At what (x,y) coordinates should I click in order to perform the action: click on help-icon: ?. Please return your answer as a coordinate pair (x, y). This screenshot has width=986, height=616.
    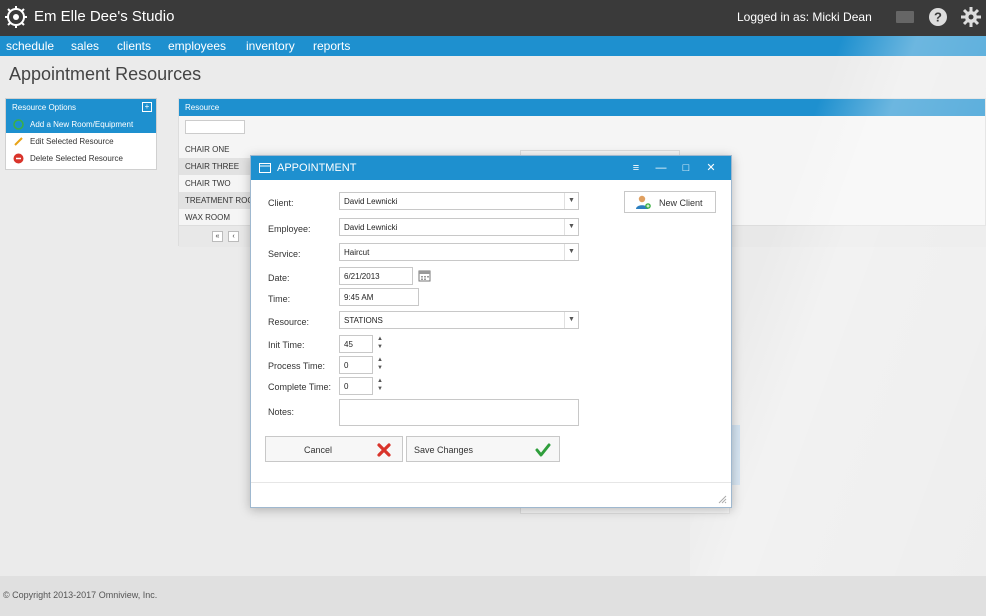
    Looking at the image, I should click on (938, 17).